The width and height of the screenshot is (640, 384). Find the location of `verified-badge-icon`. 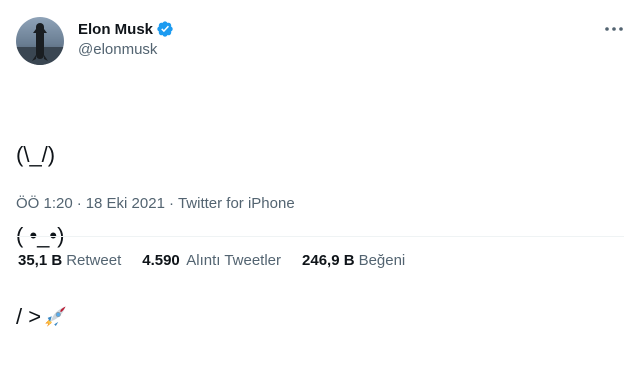

verified-badge-icon is located at coordinates (165, 29).